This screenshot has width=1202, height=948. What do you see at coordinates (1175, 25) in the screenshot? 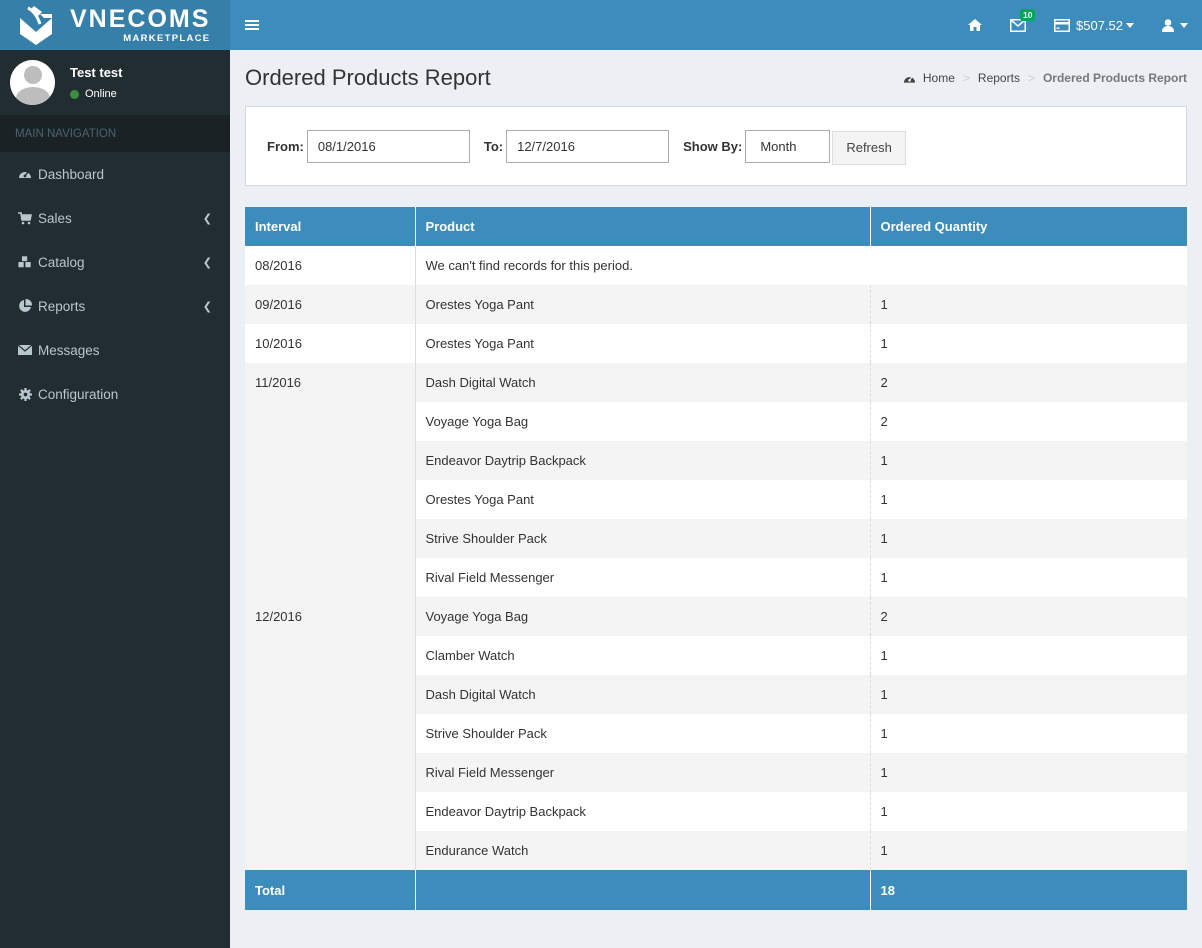
I see `user-menu-dropdown` at bounding box center [1175, 25].